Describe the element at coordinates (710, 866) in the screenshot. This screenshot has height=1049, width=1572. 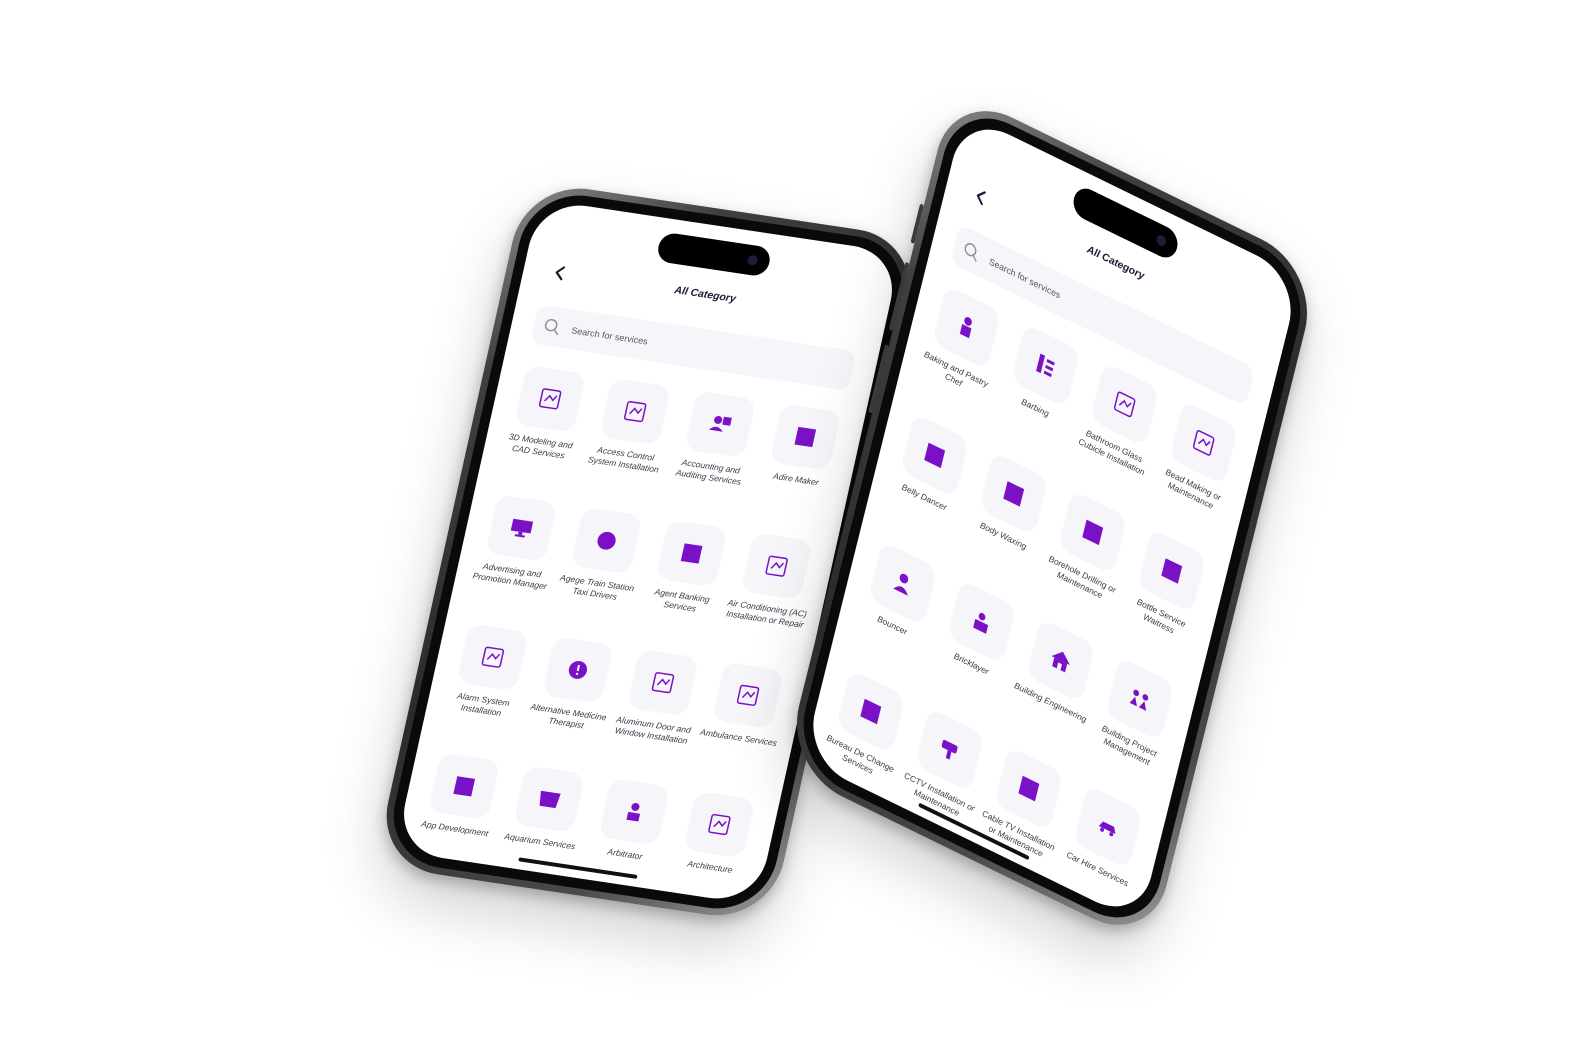
I see `category-label: Architecture` at that location.